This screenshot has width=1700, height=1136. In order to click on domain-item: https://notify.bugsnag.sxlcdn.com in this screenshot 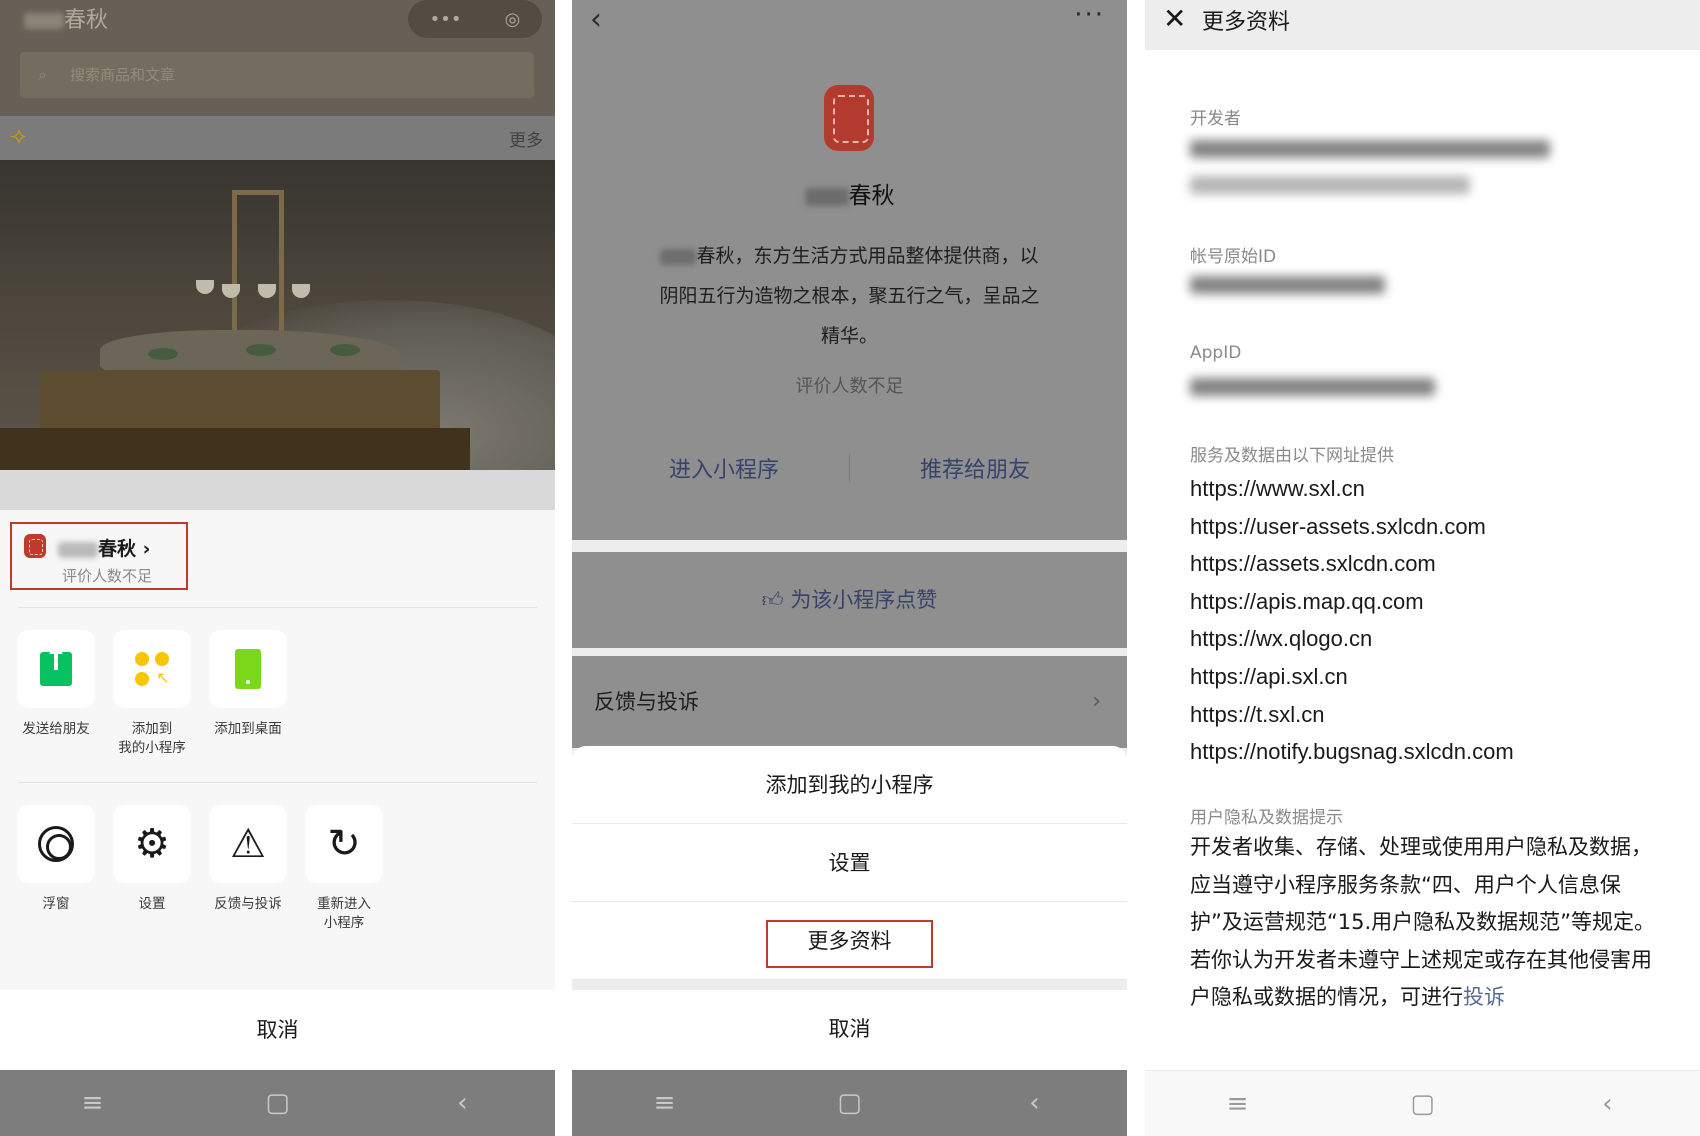, I will do `click(1352, 752)`.